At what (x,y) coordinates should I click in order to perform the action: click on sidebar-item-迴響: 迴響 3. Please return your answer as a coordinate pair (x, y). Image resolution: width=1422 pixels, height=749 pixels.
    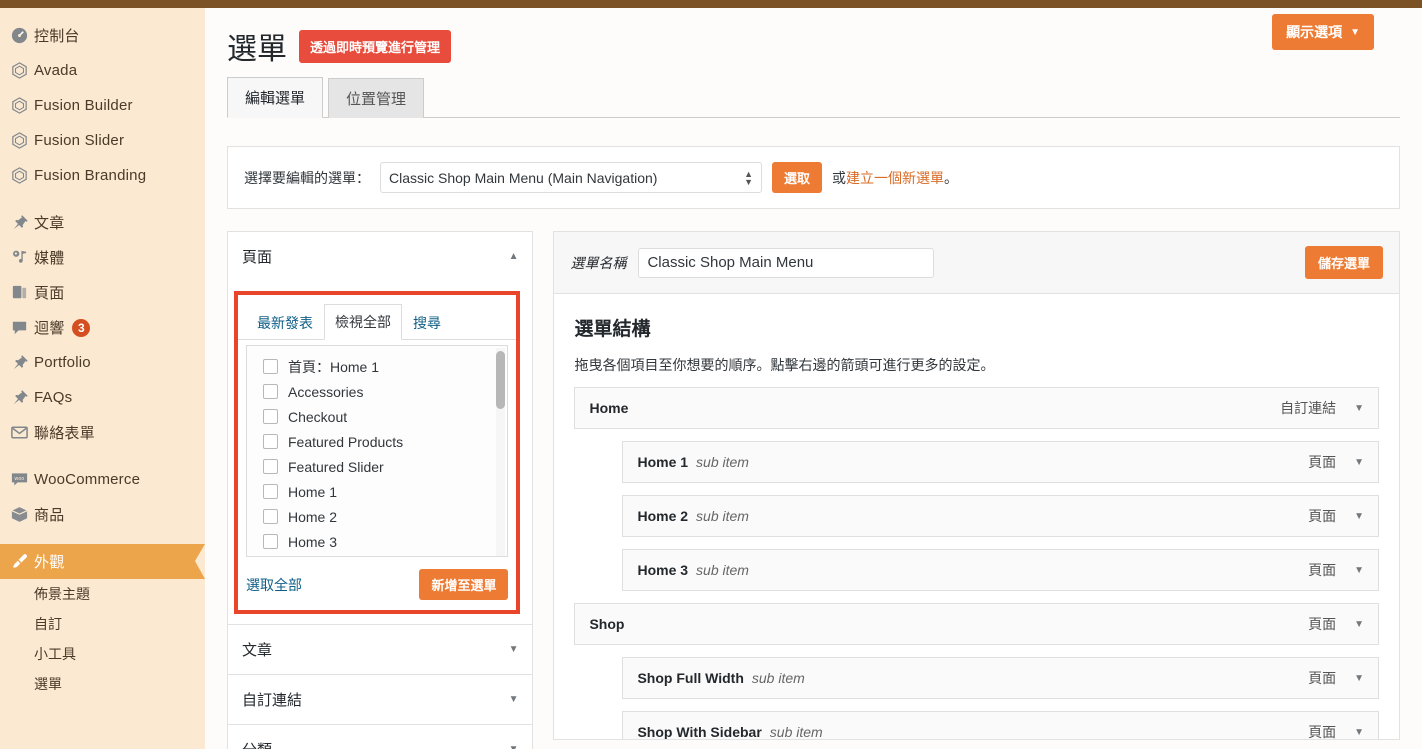
    Looking at the image, I should click on (102, 327).